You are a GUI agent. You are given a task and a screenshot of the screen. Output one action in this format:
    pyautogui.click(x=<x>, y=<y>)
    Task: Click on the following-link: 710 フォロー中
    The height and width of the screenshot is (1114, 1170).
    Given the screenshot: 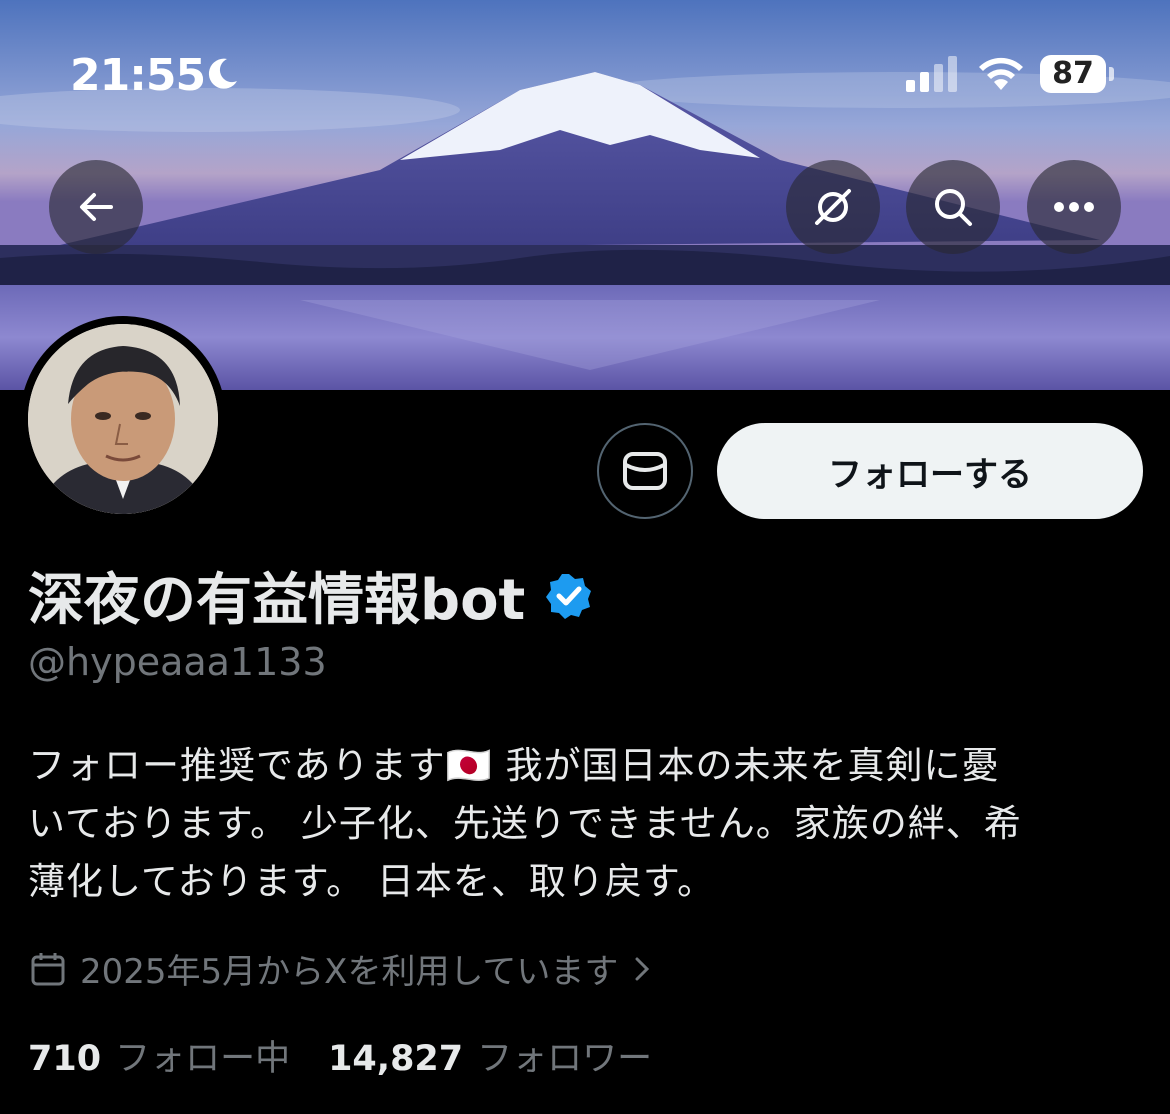 What is the action you would take?
    pyautogui.click(x=159, y=1055)
    